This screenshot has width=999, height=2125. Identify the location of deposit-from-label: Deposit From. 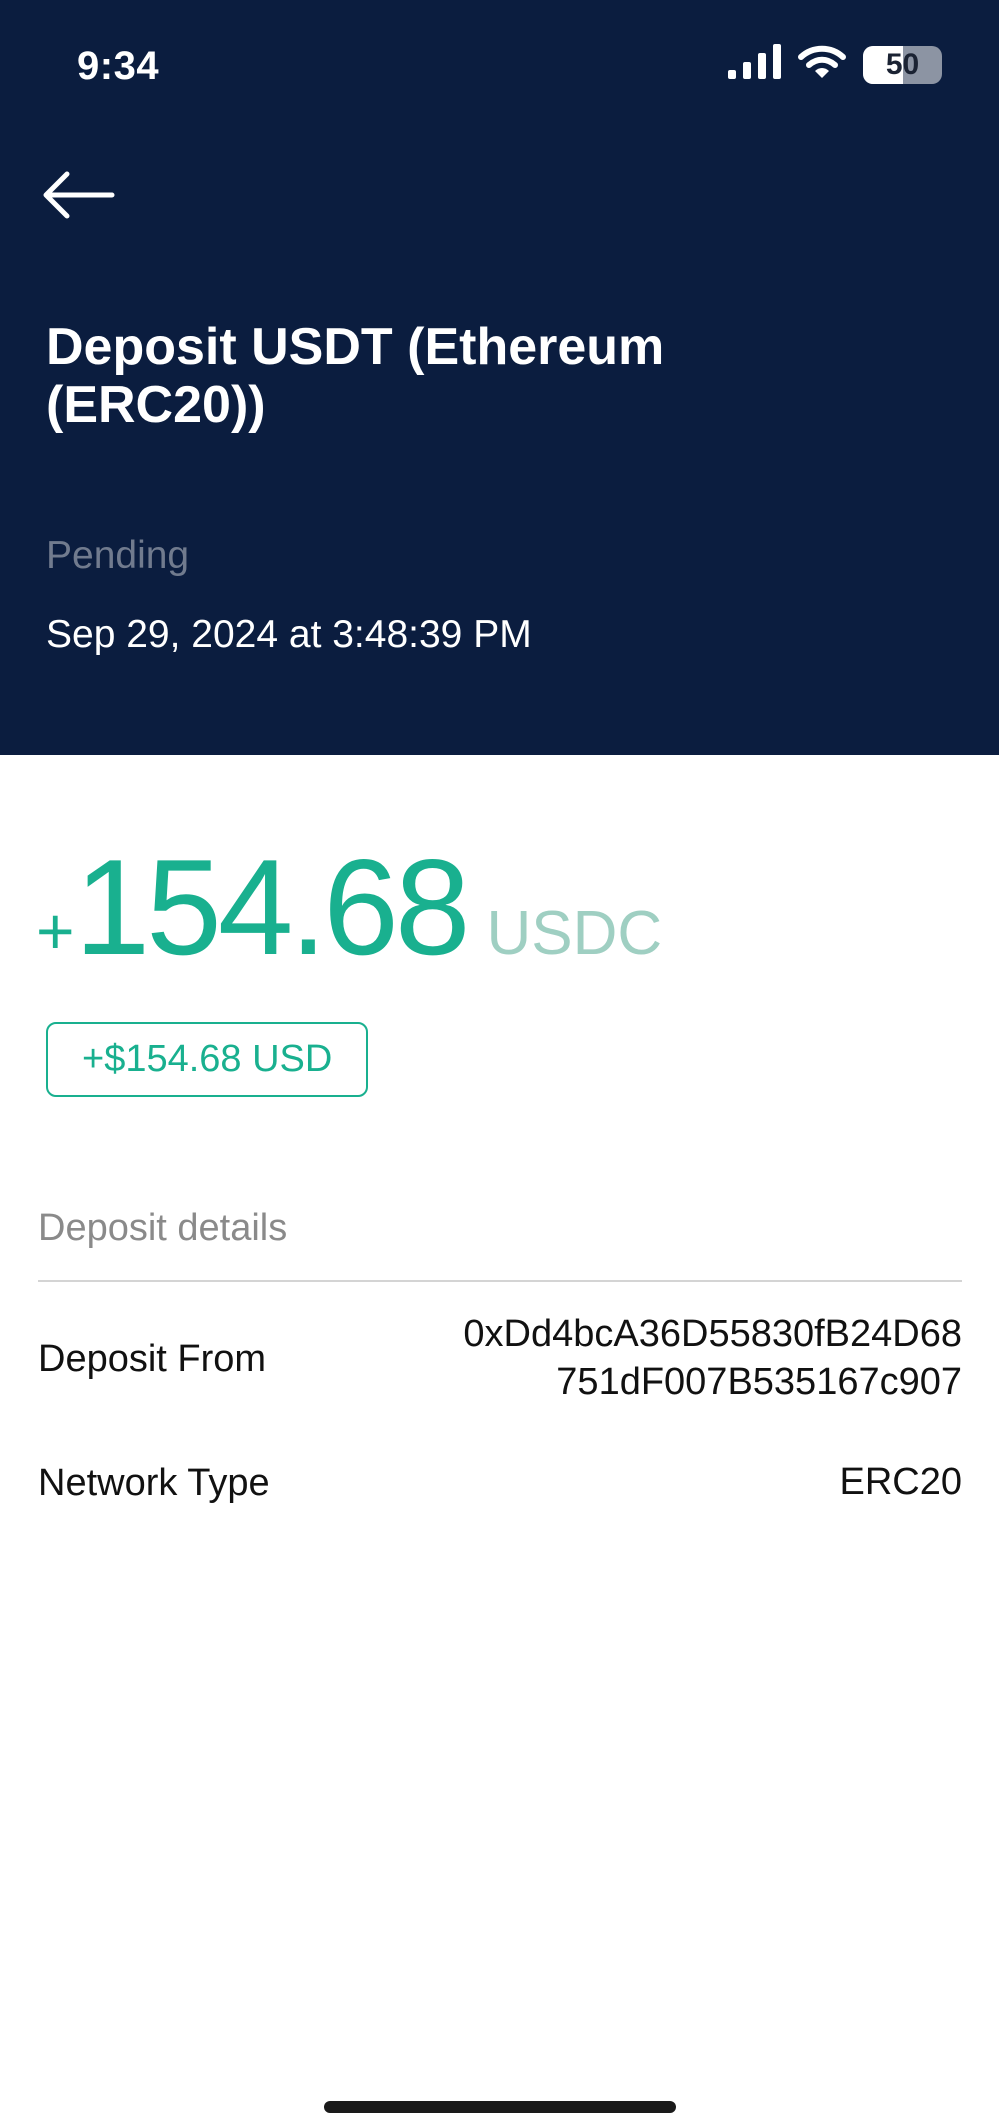
(152, 1359).